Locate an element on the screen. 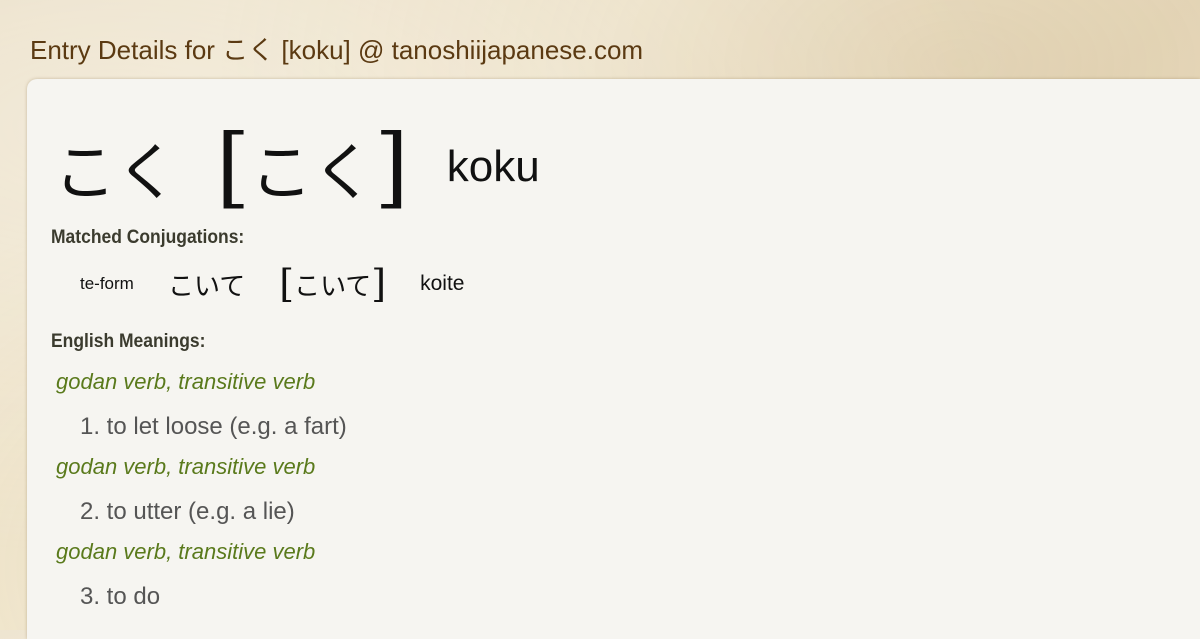 This screenshot has height=639, width=1200. conjugations-heading: Matched Conjugations: is located at coordinates (148, 237).